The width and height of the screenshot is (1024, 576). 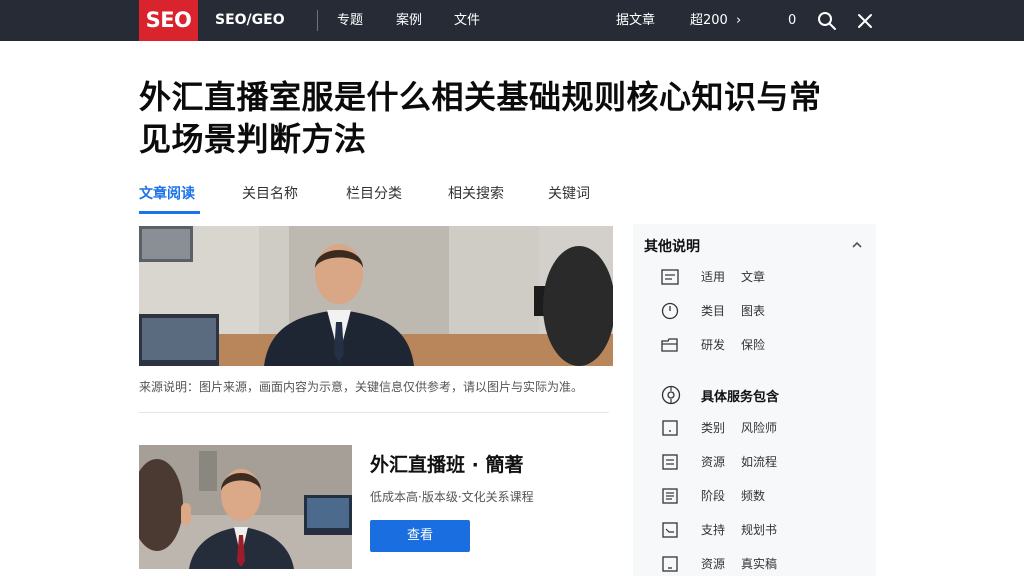 I want to click on card-title: 外汇直播班 · 簡著, so click(x=446, y=463).